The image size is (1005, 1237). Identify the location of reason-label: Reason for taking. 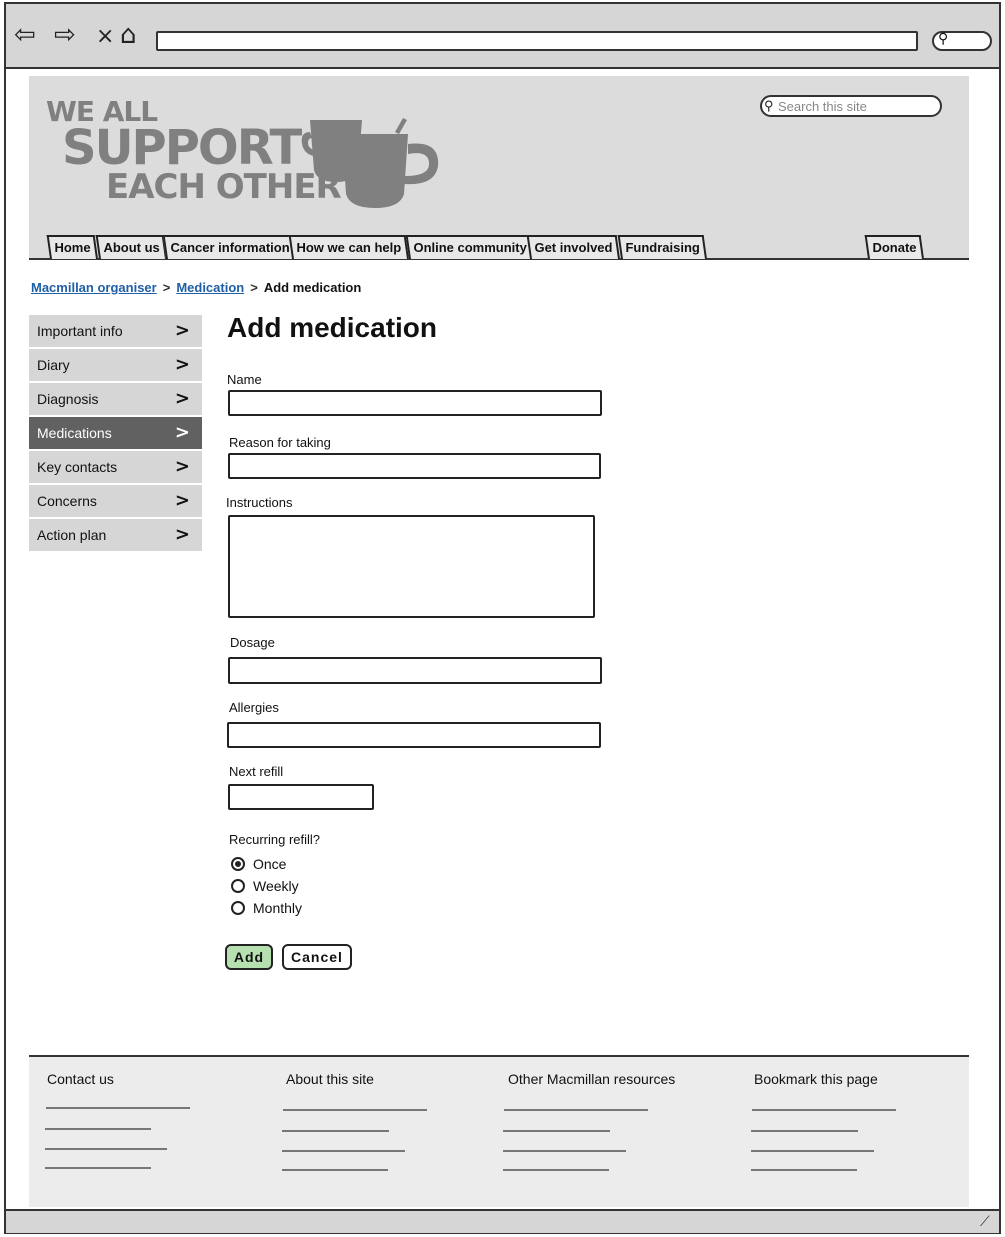
(280, 442).